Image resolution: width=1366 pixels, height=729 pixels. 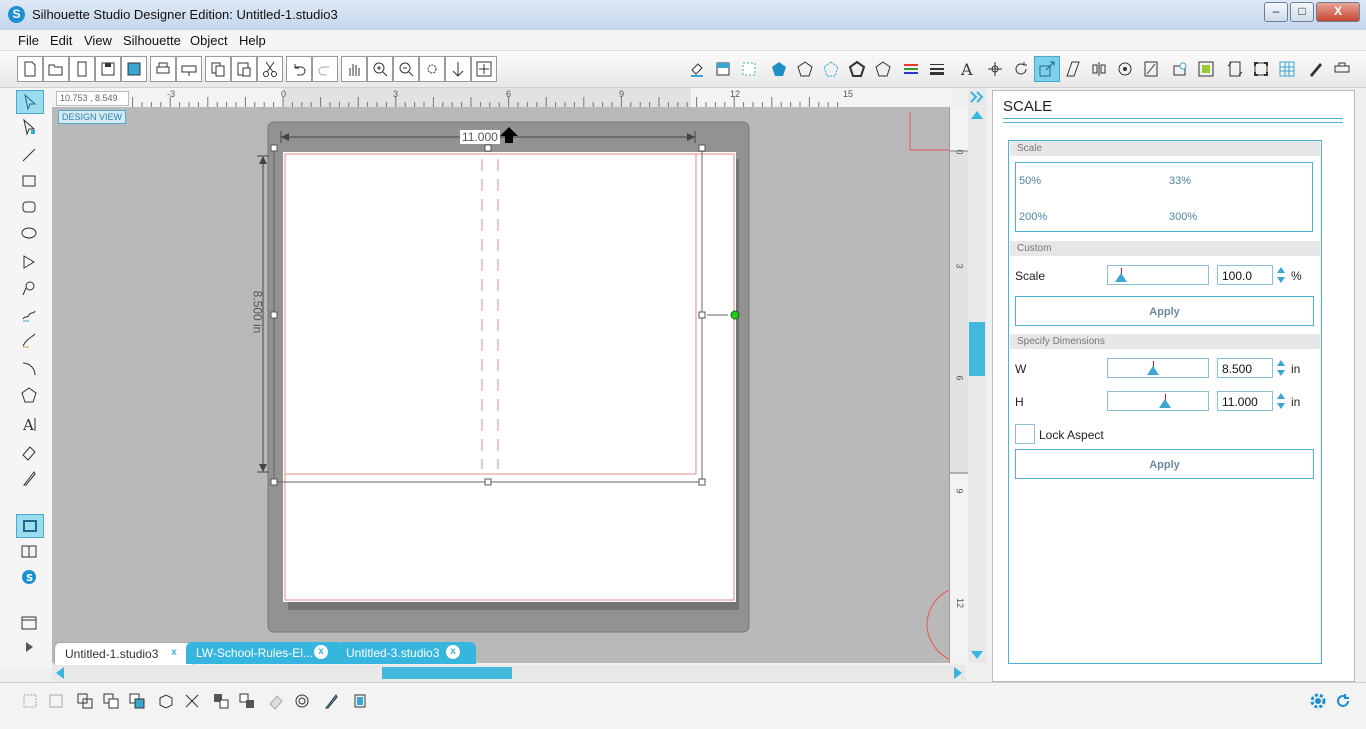 What do you see at coordinates (29, 207) in the screenshot?
I see `rounded-rectangle-tool-icon` at bounding box center [29, 207].